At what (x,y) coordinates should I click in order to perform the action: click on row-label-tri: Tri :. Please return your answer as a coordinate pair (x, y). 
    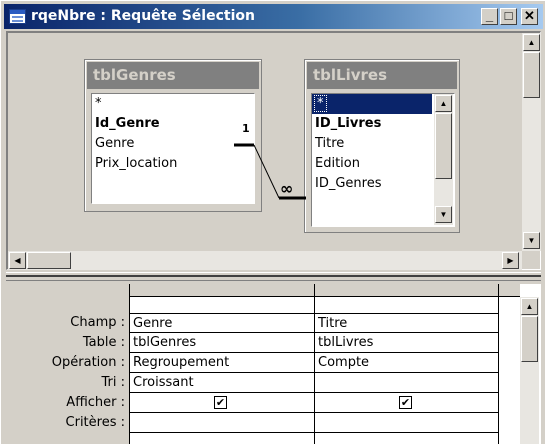
    Looking at the image, I should click on (113, 382).